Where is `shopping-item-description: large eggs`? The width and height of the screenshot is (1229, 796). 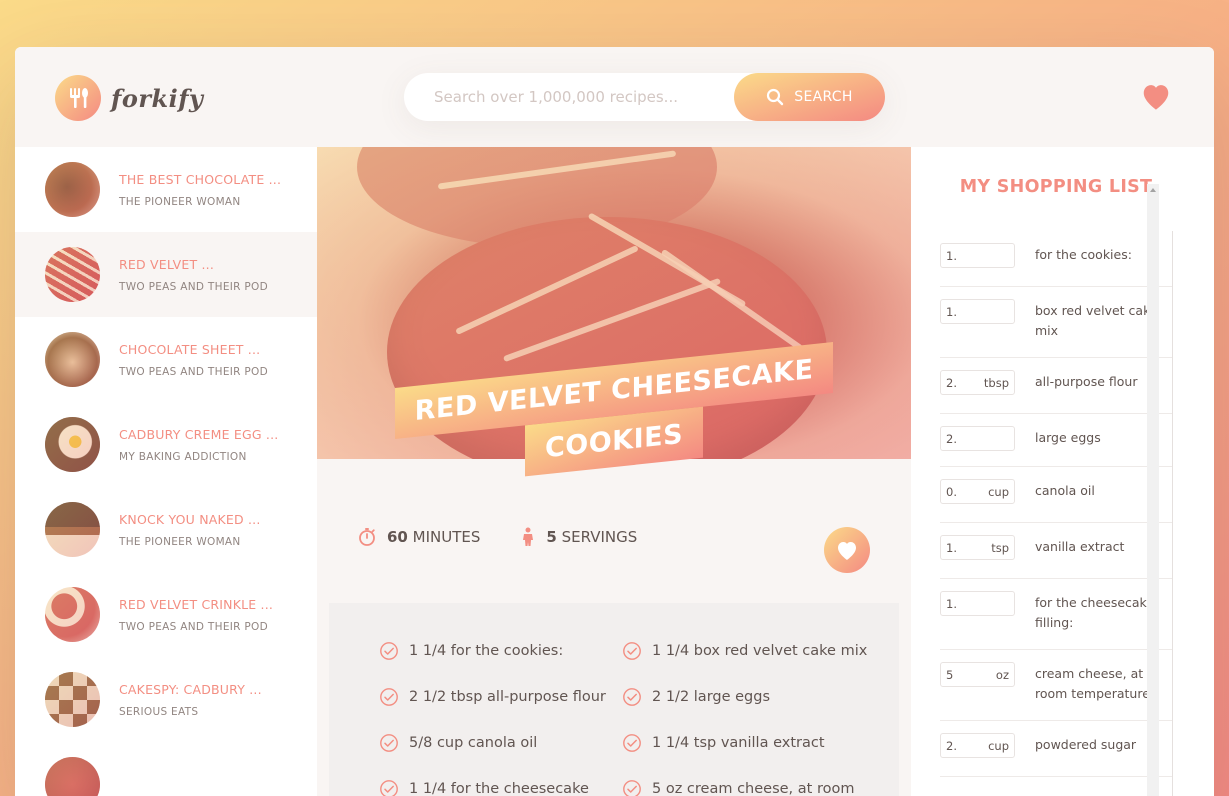 shopping-item-description: large eggs is located at coordinates (1068, 437).